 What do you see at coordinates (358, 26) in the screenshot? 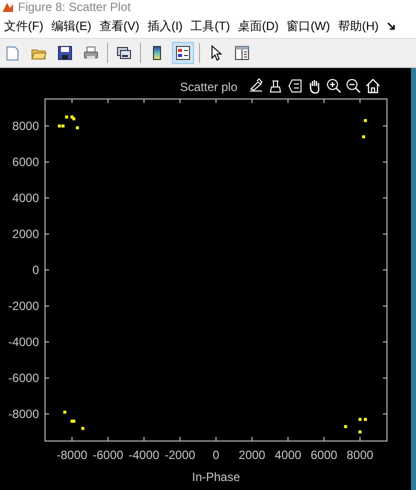
I see `menu-item: 帮助(H)` at bounding box center [358, 26].